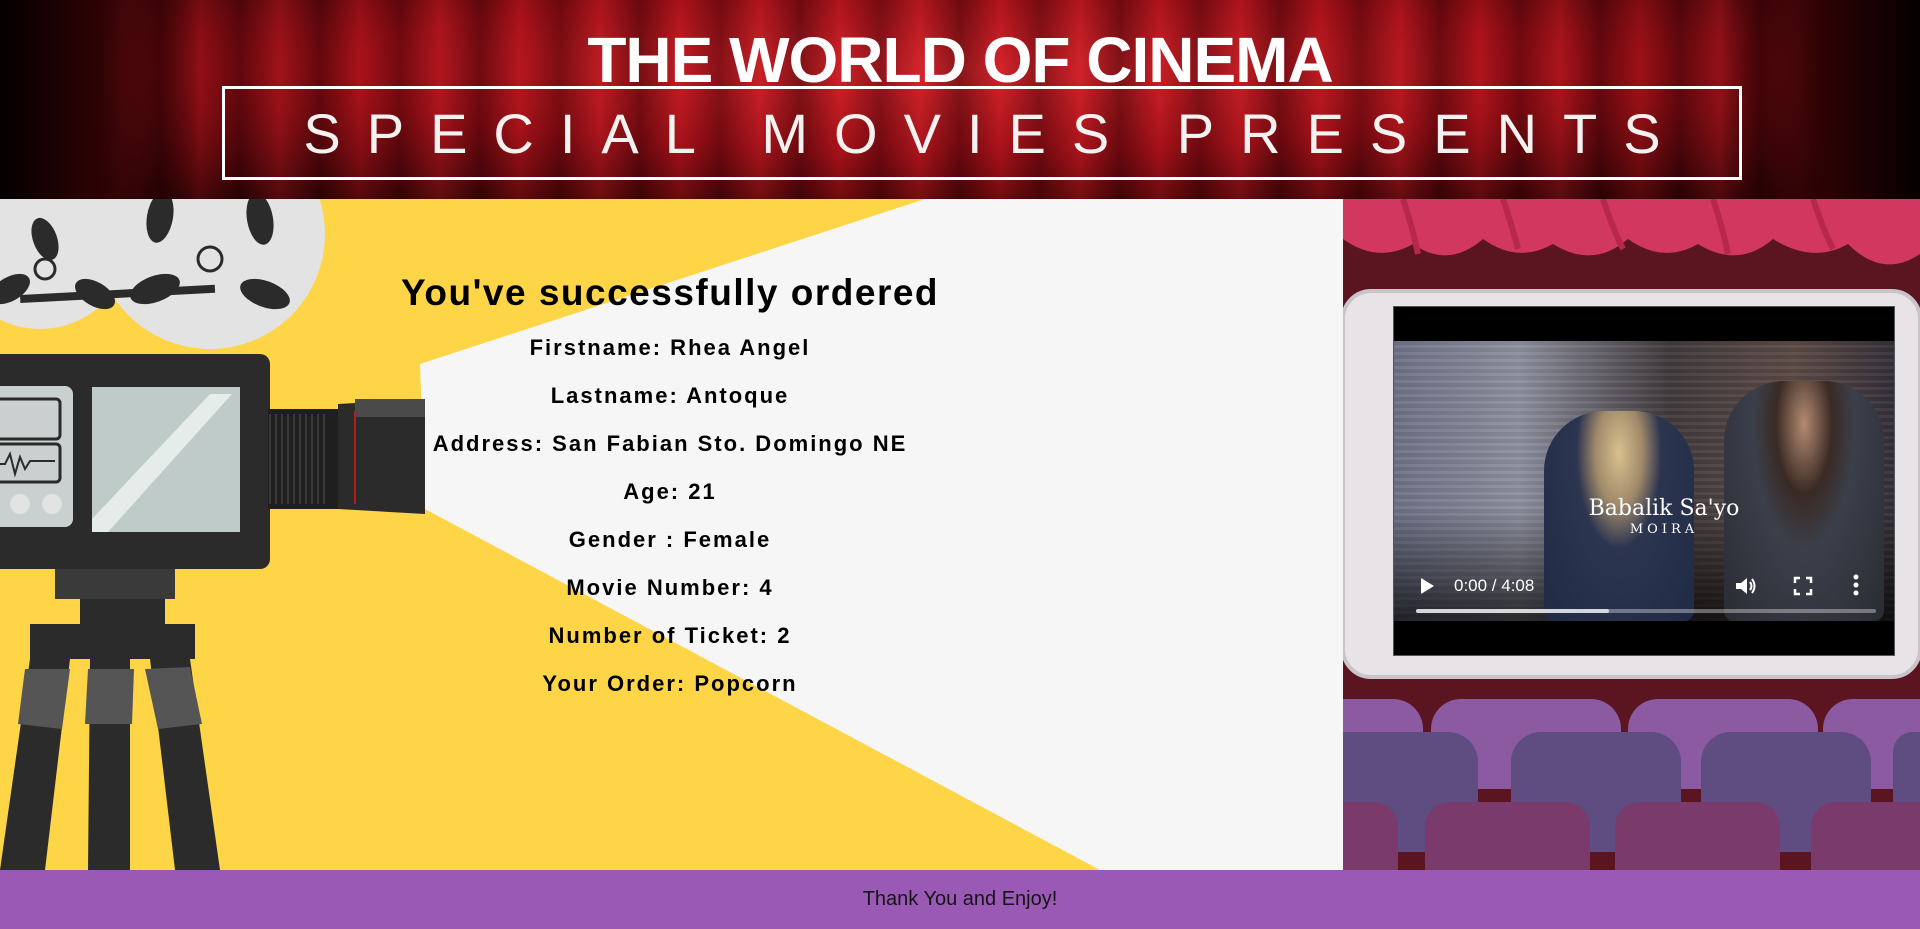  What do you see at coordinates (1494, 585) in the screenshot?
I see `video-time: 0:00 / 4:08` at bounding box center [1494, 585].